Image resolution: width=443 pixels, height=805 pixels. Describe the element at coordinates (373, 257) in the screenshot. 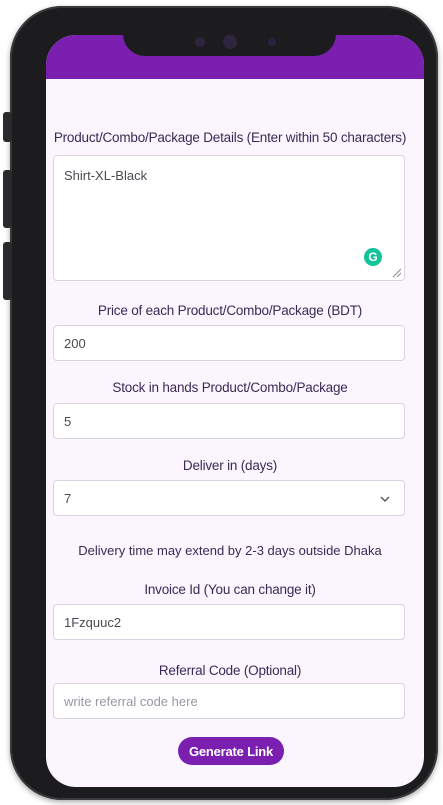

I see `grammarly-icon: G` at that location.